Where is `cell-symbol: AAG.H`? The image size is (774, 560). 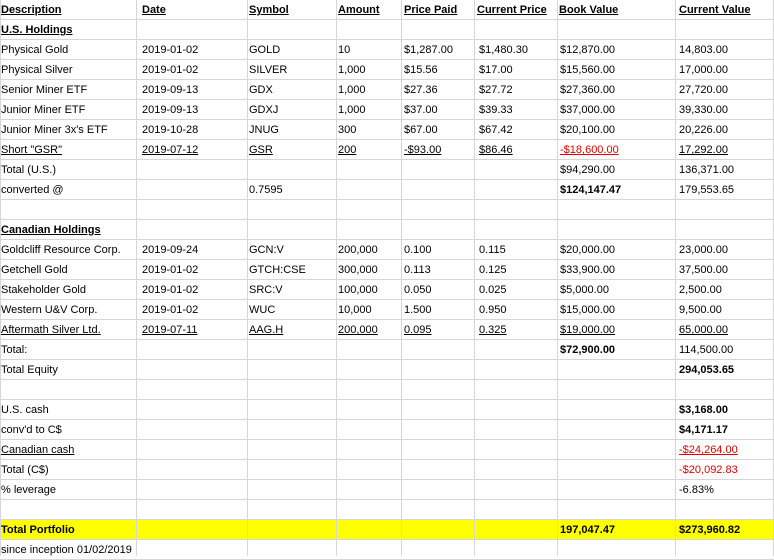
cell-symbol: AAG.H is located at coordinates (266, 330).